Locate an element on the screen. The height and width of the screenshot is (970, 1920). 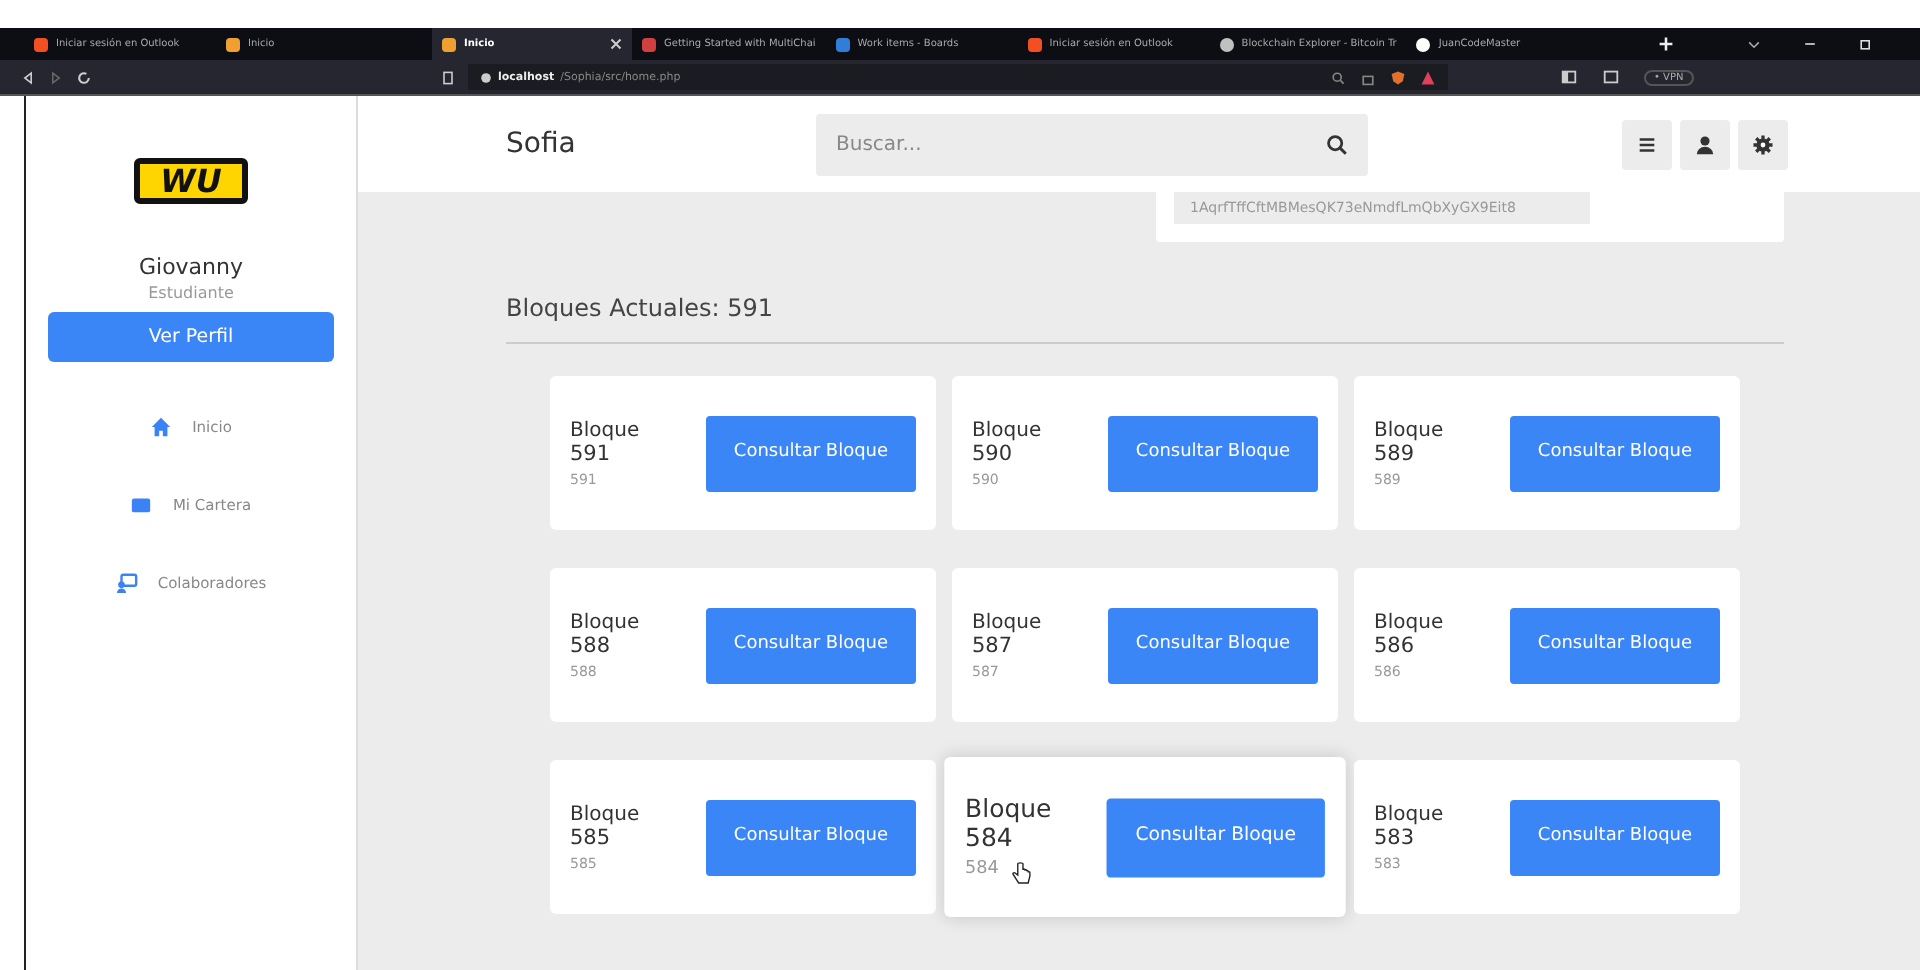
user-role: Estudiante is located at coordinates (191, 293).